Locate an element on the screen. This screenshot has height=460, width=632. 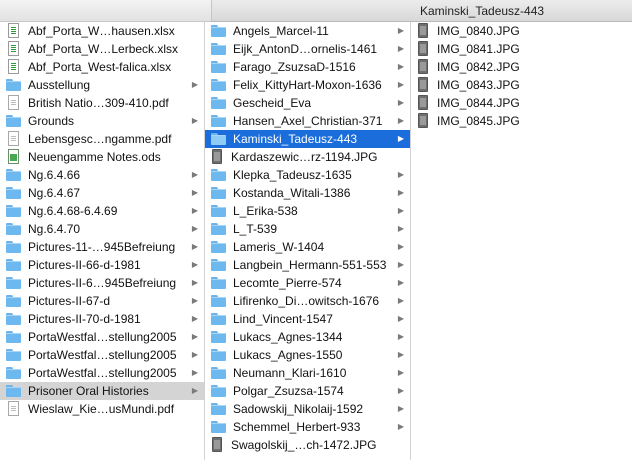
folder-item: Ng.6.4.66 ▶ is located at coordinates (102, 175).